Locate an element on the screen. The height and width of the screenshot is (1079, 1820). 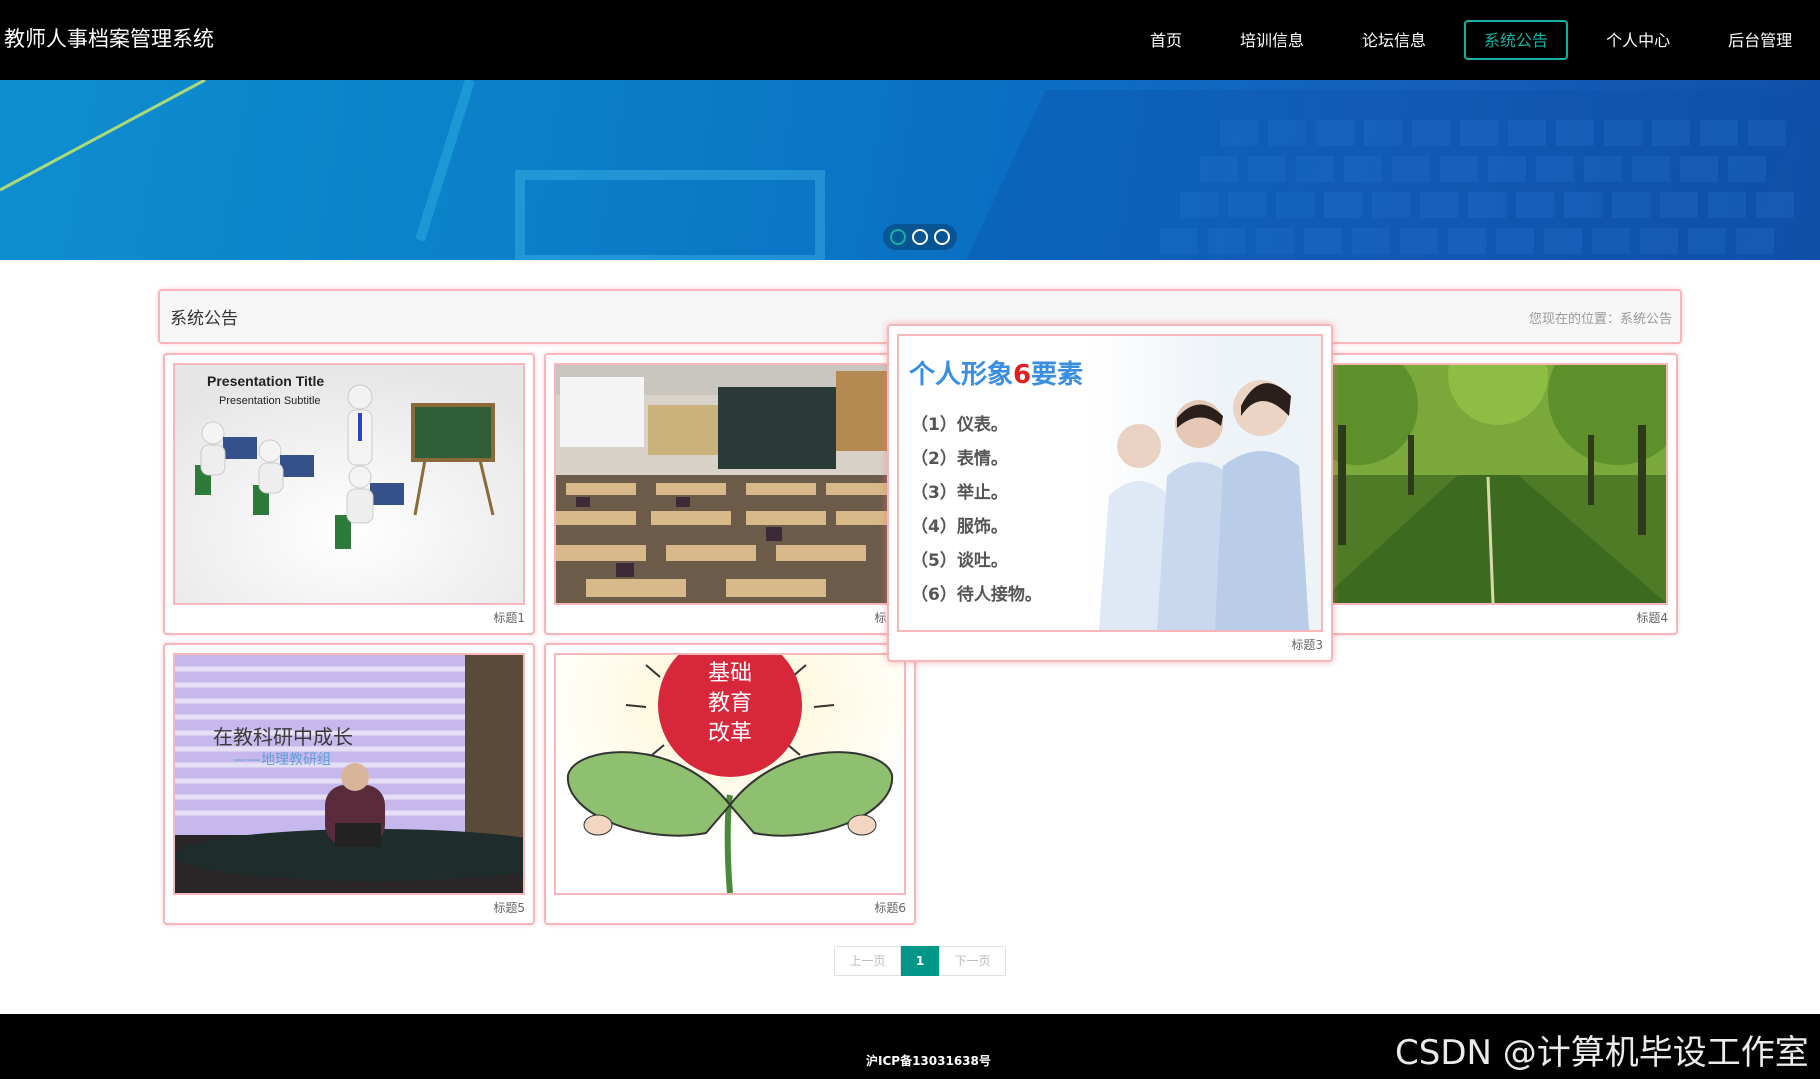
reform-text-line-2: 教育 is located at coordinates (729, 703).